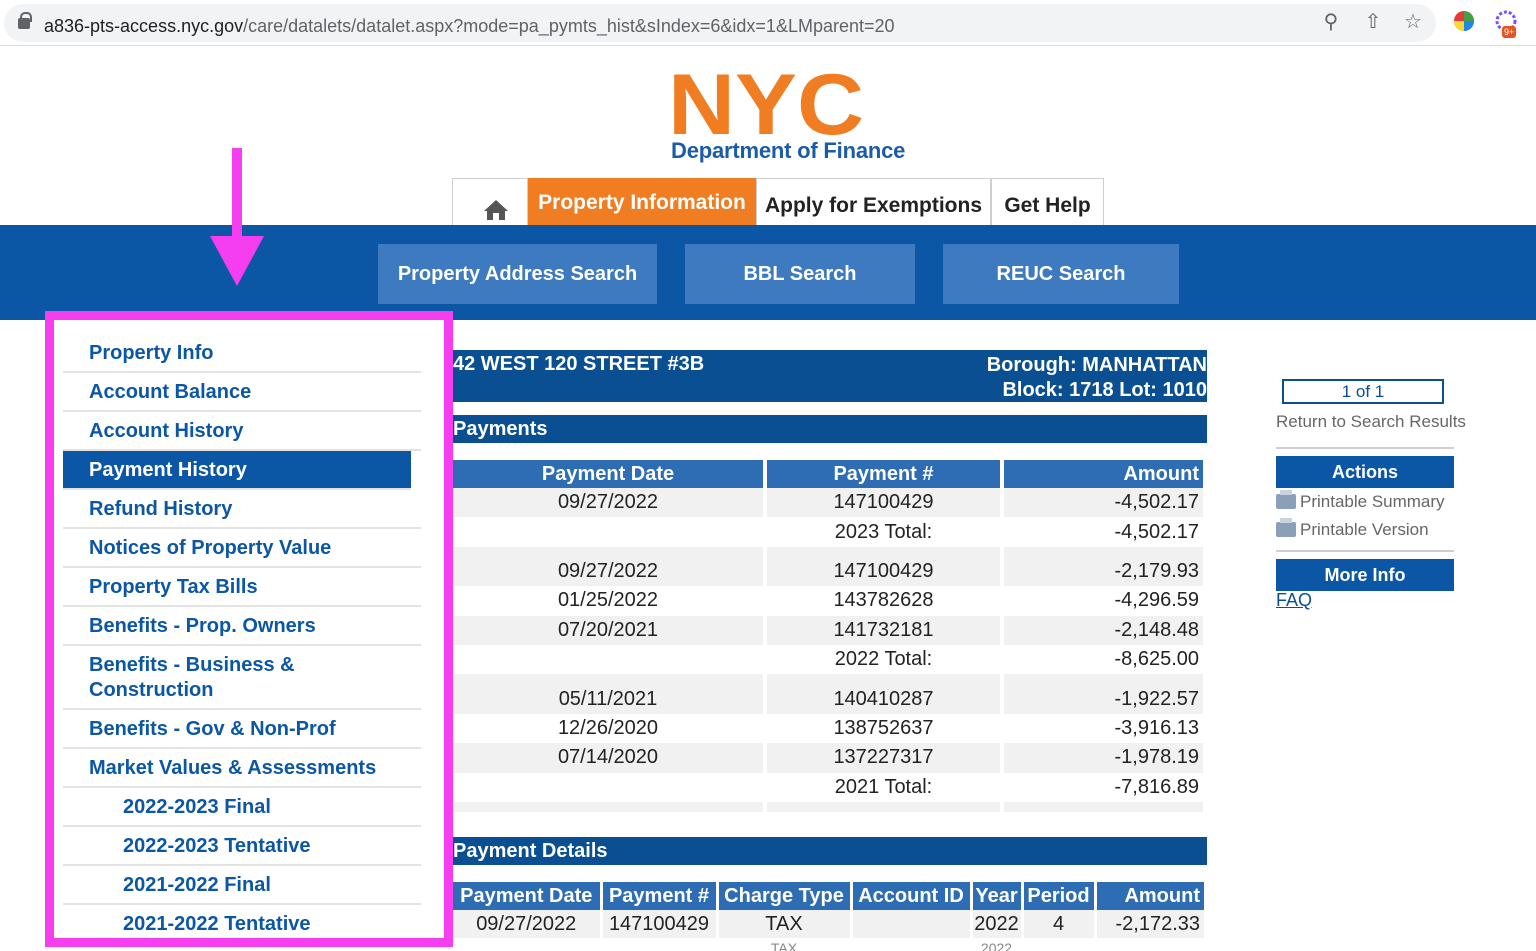 The image size is (1536, 951). What do you see at coordinates (1104, 571) in the screenshot?
I see `payment-amount: -2,179.93` at bounding box center [1104, 571].